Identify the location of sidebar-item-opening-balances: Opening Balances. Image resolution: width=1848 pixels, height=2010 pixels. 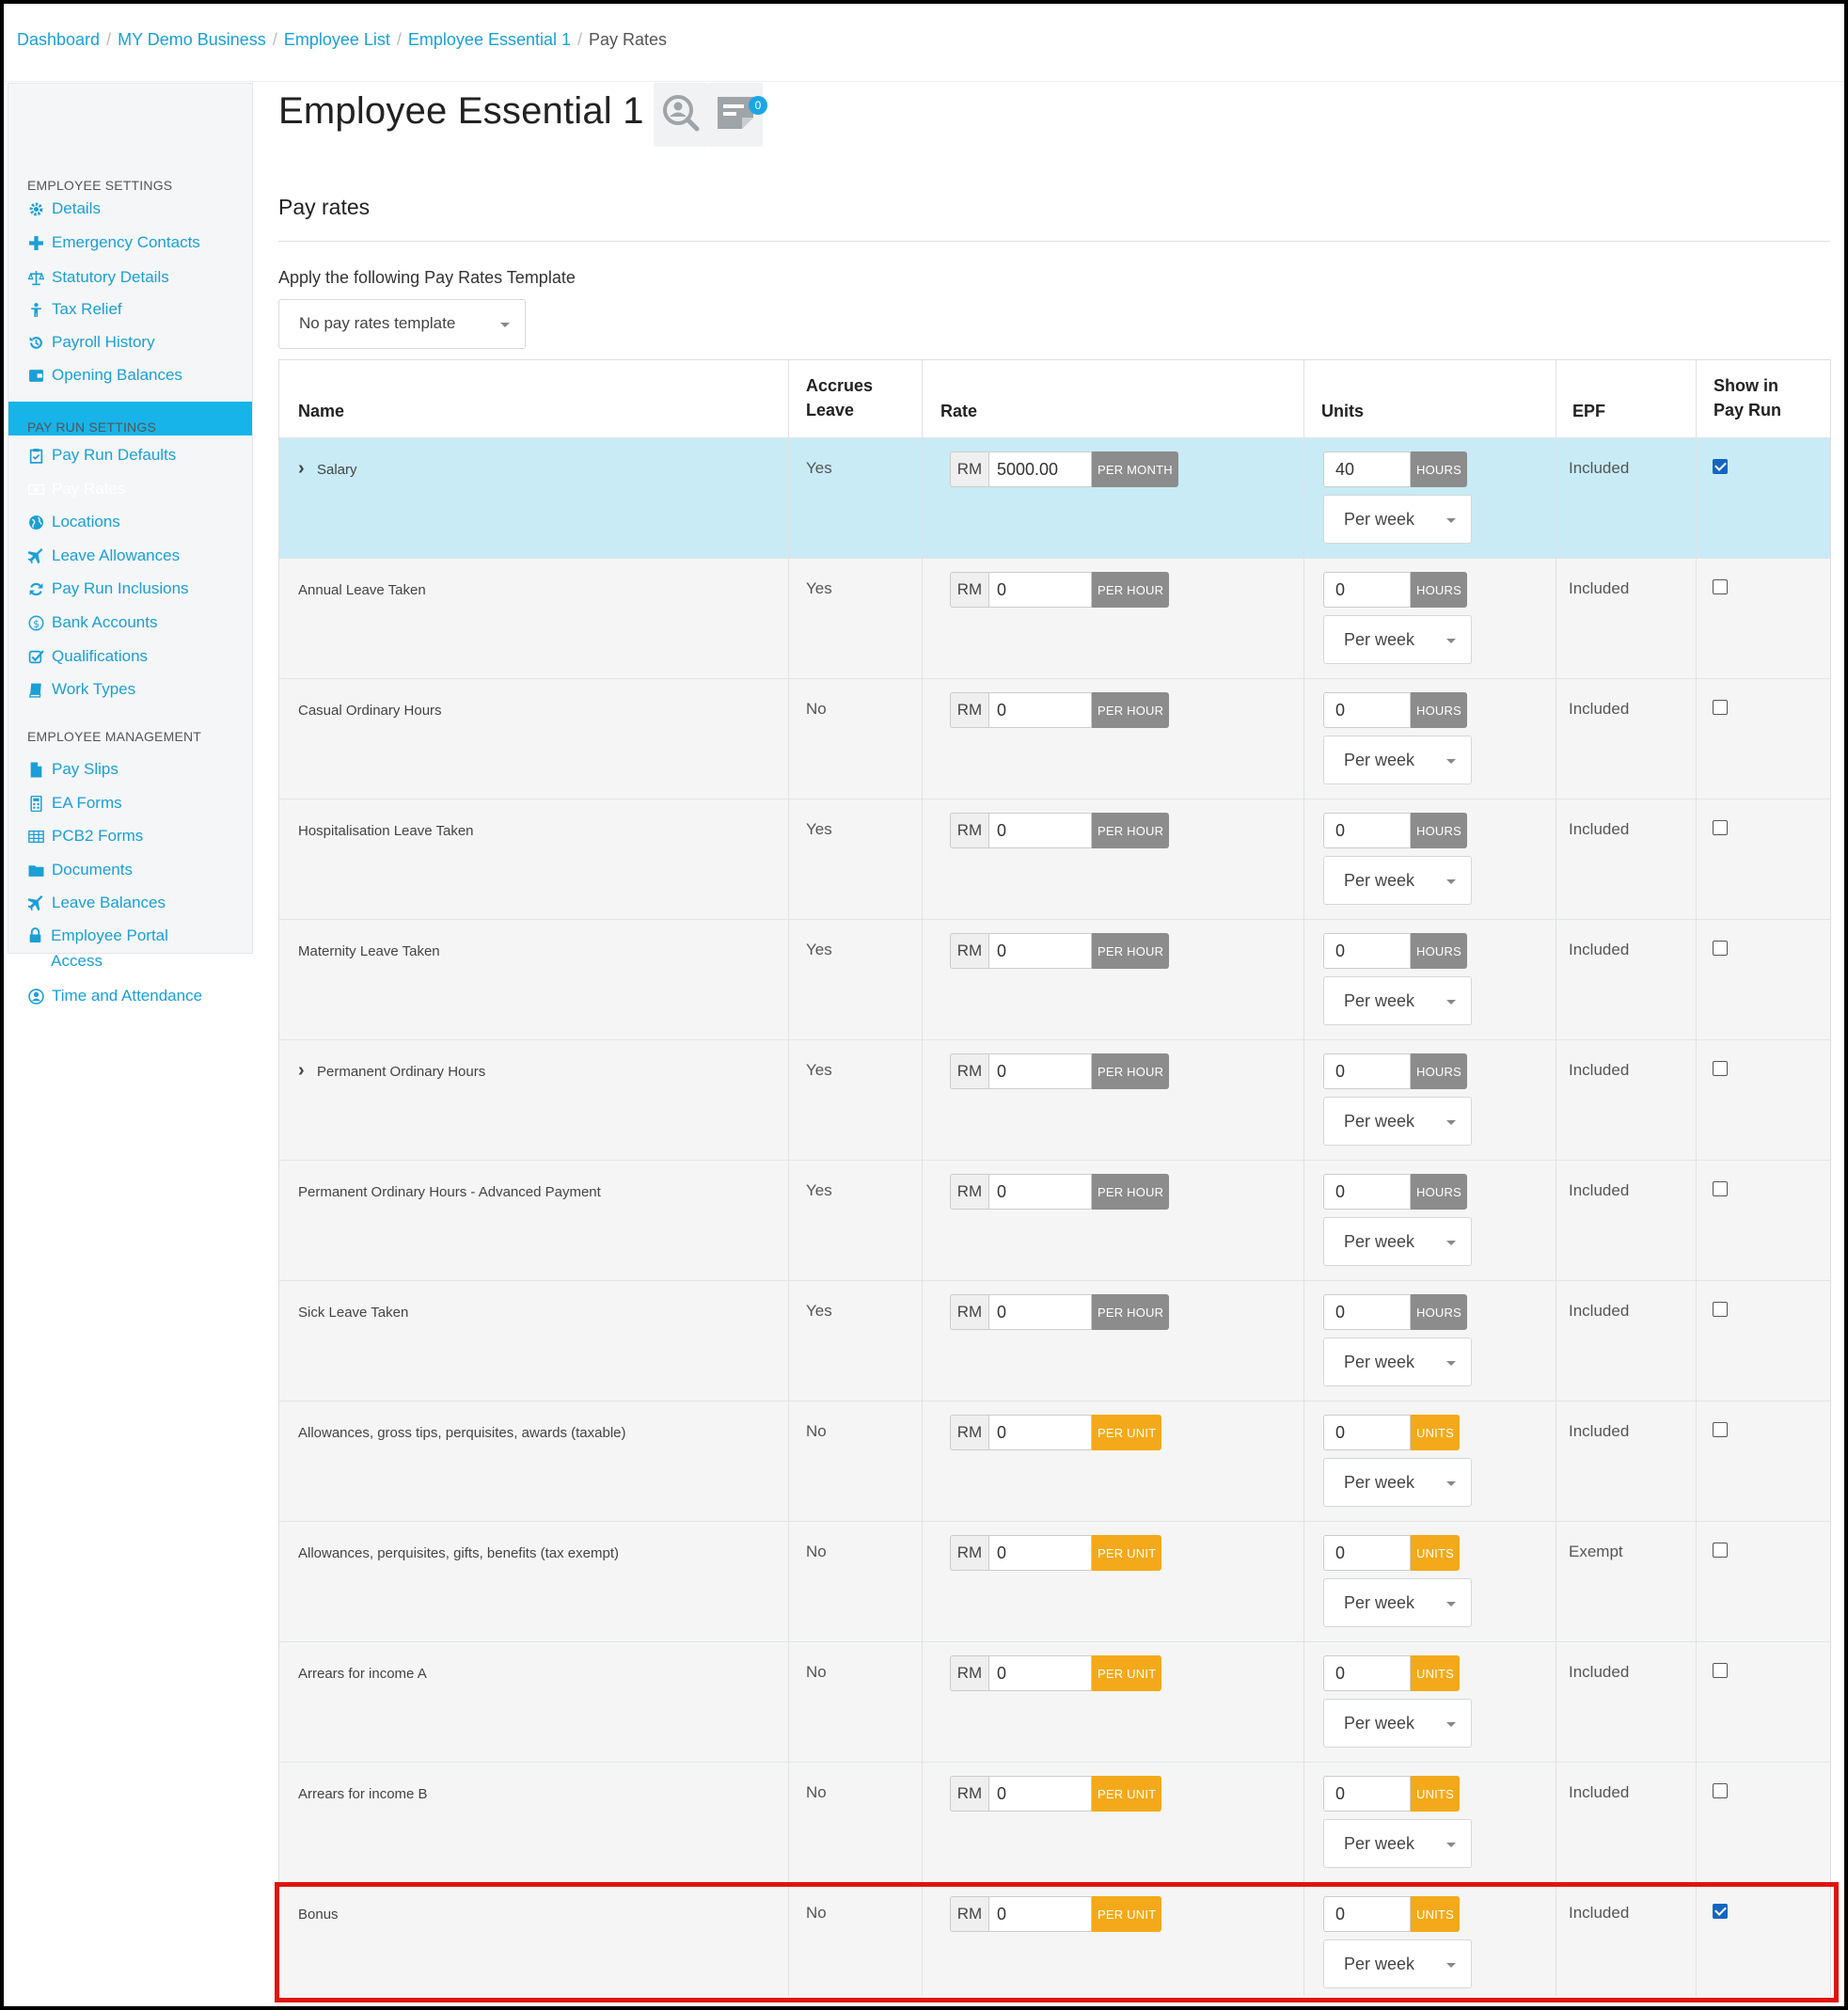
(138, 375).